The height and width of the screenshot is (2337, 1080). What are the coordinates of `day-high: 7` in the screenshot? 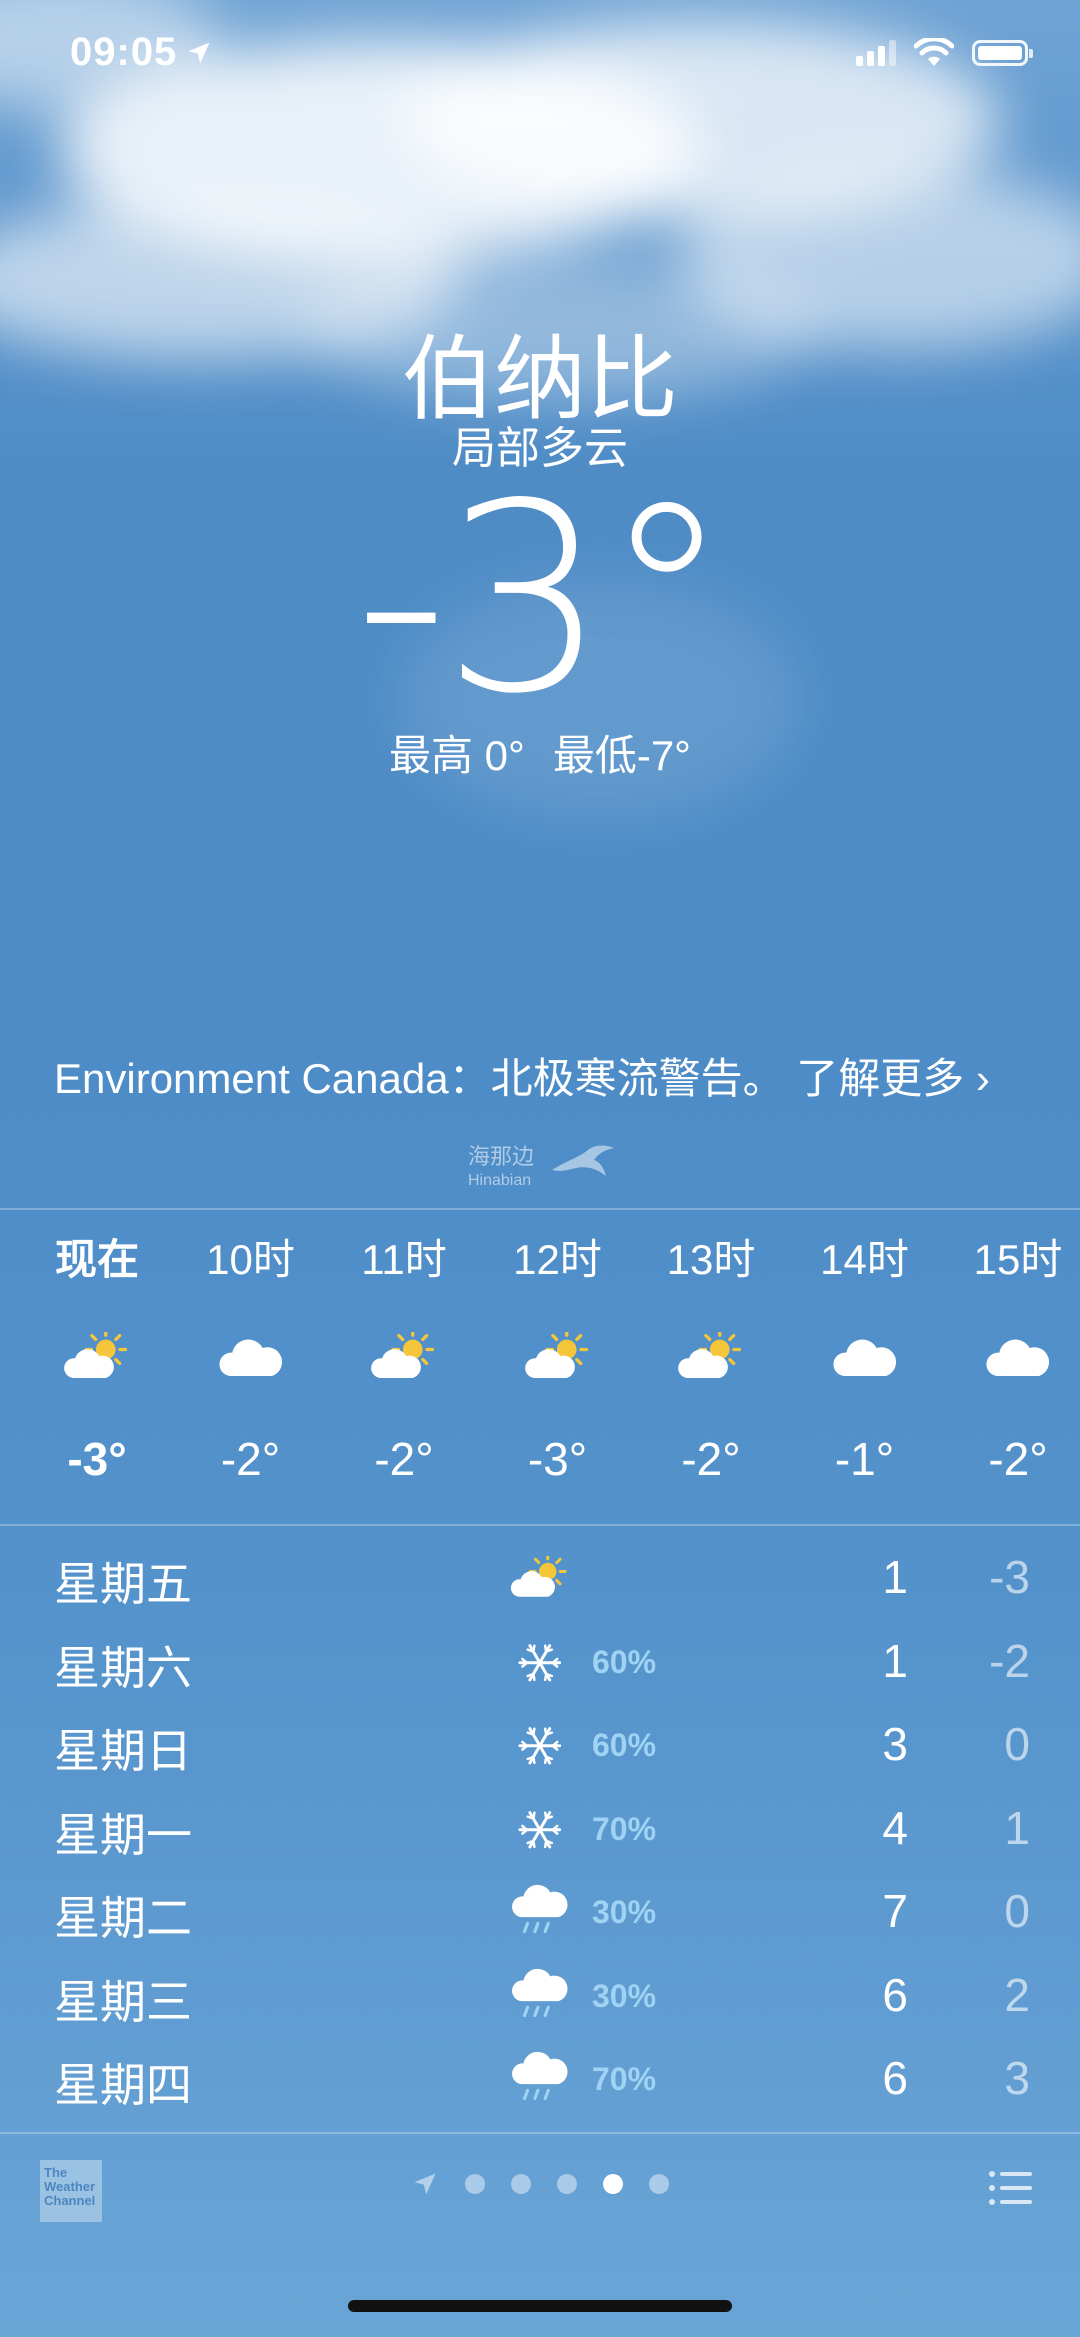 It's located at (895, 1911).